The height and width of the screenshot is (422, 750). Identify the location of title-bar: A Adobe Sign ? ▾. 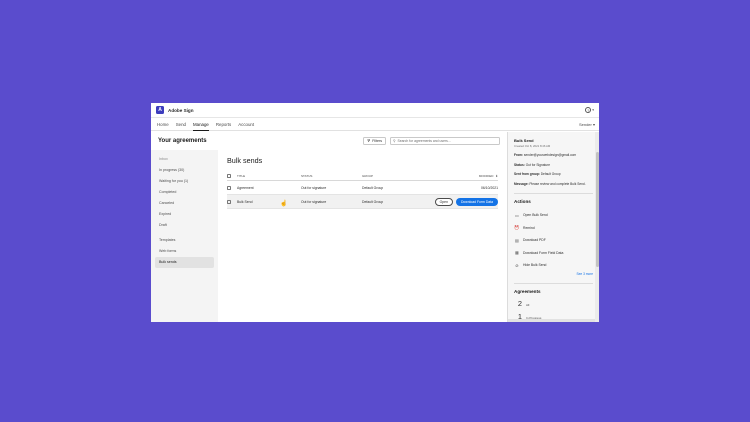
(375, 110).